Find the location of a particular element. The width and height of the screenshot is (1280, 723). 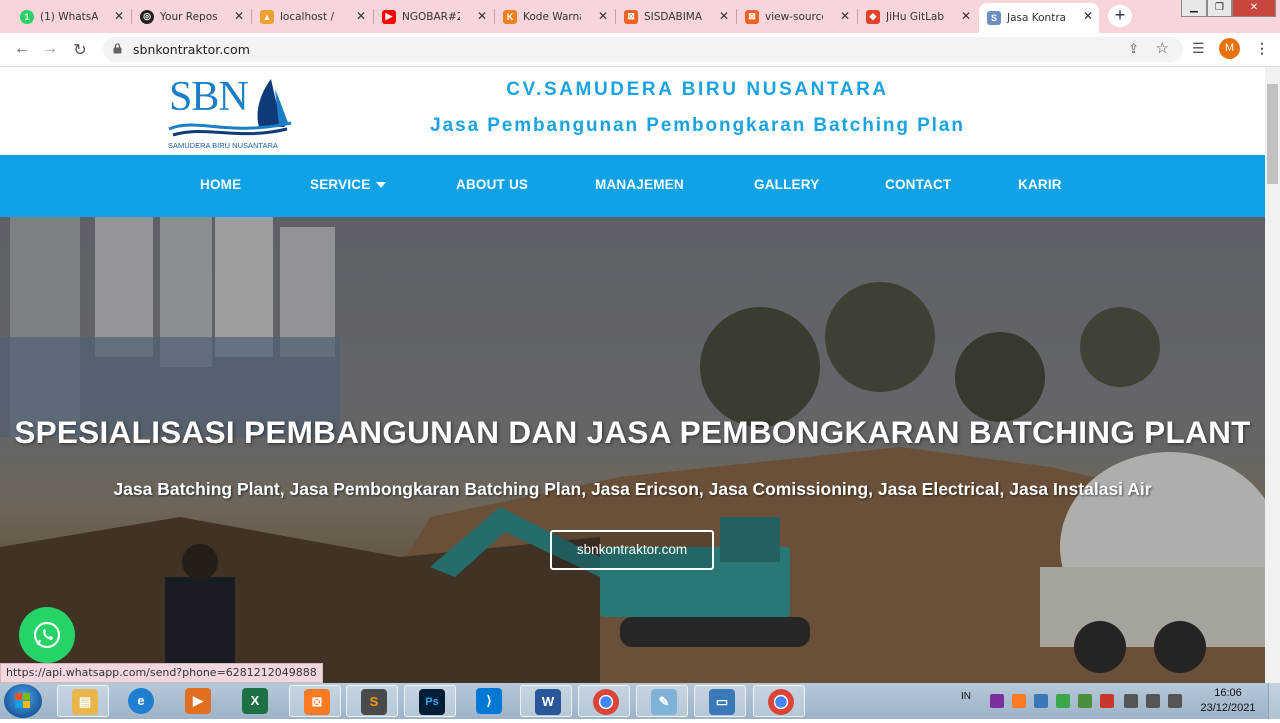

tab-title: JiHu GitLab is located at coordinates (915, 16).